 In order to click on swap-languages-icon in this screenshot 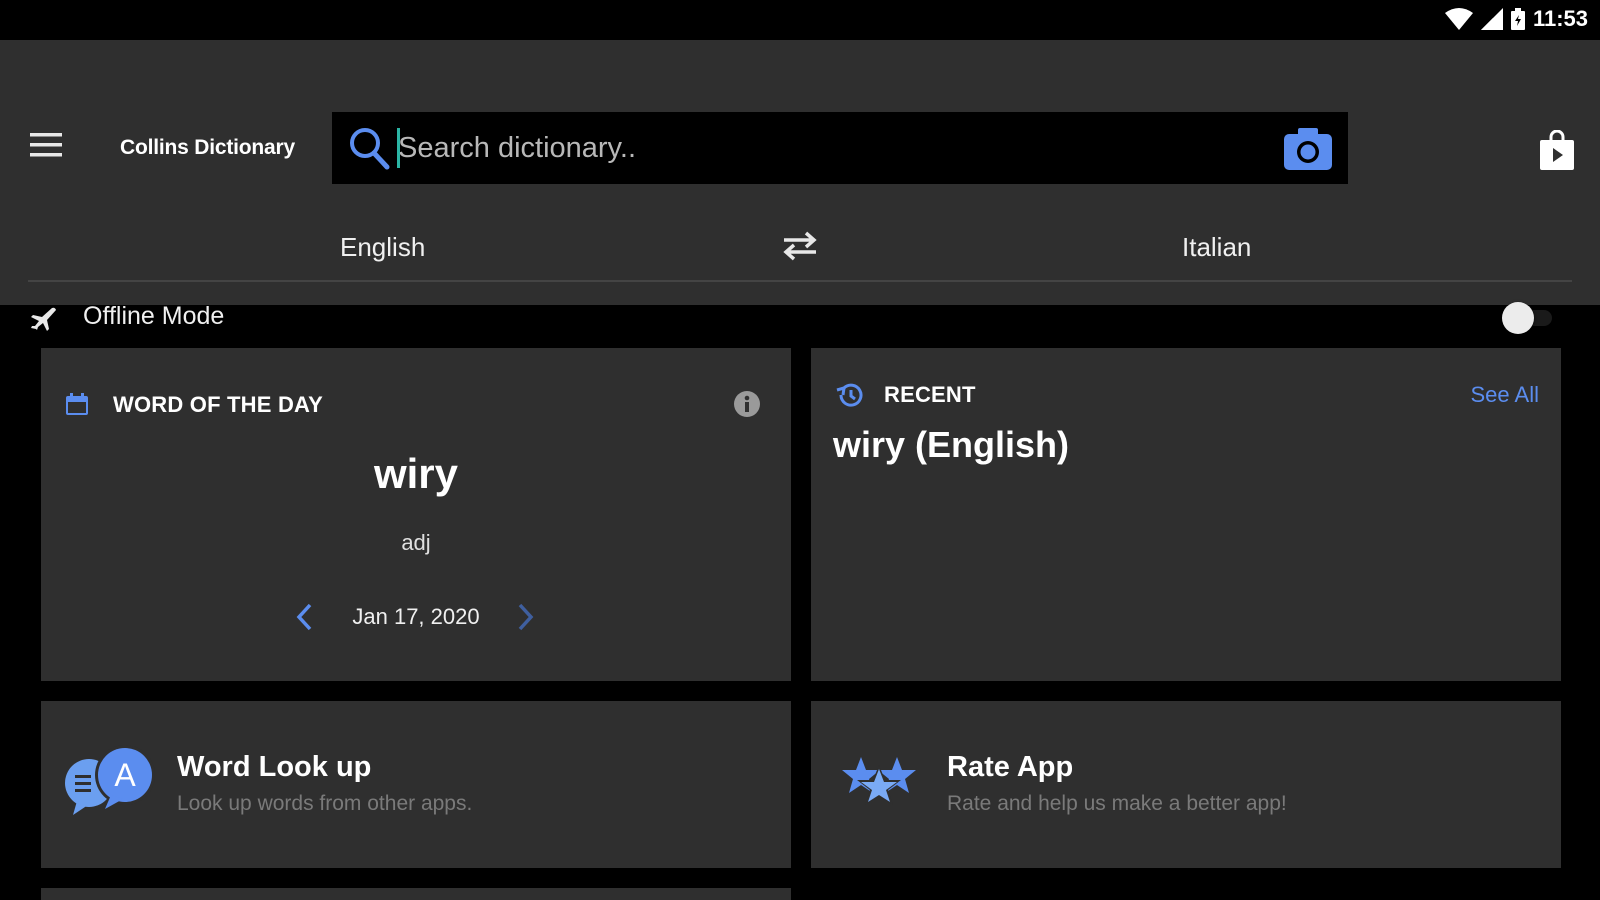, I will do `click(800, 248)`.